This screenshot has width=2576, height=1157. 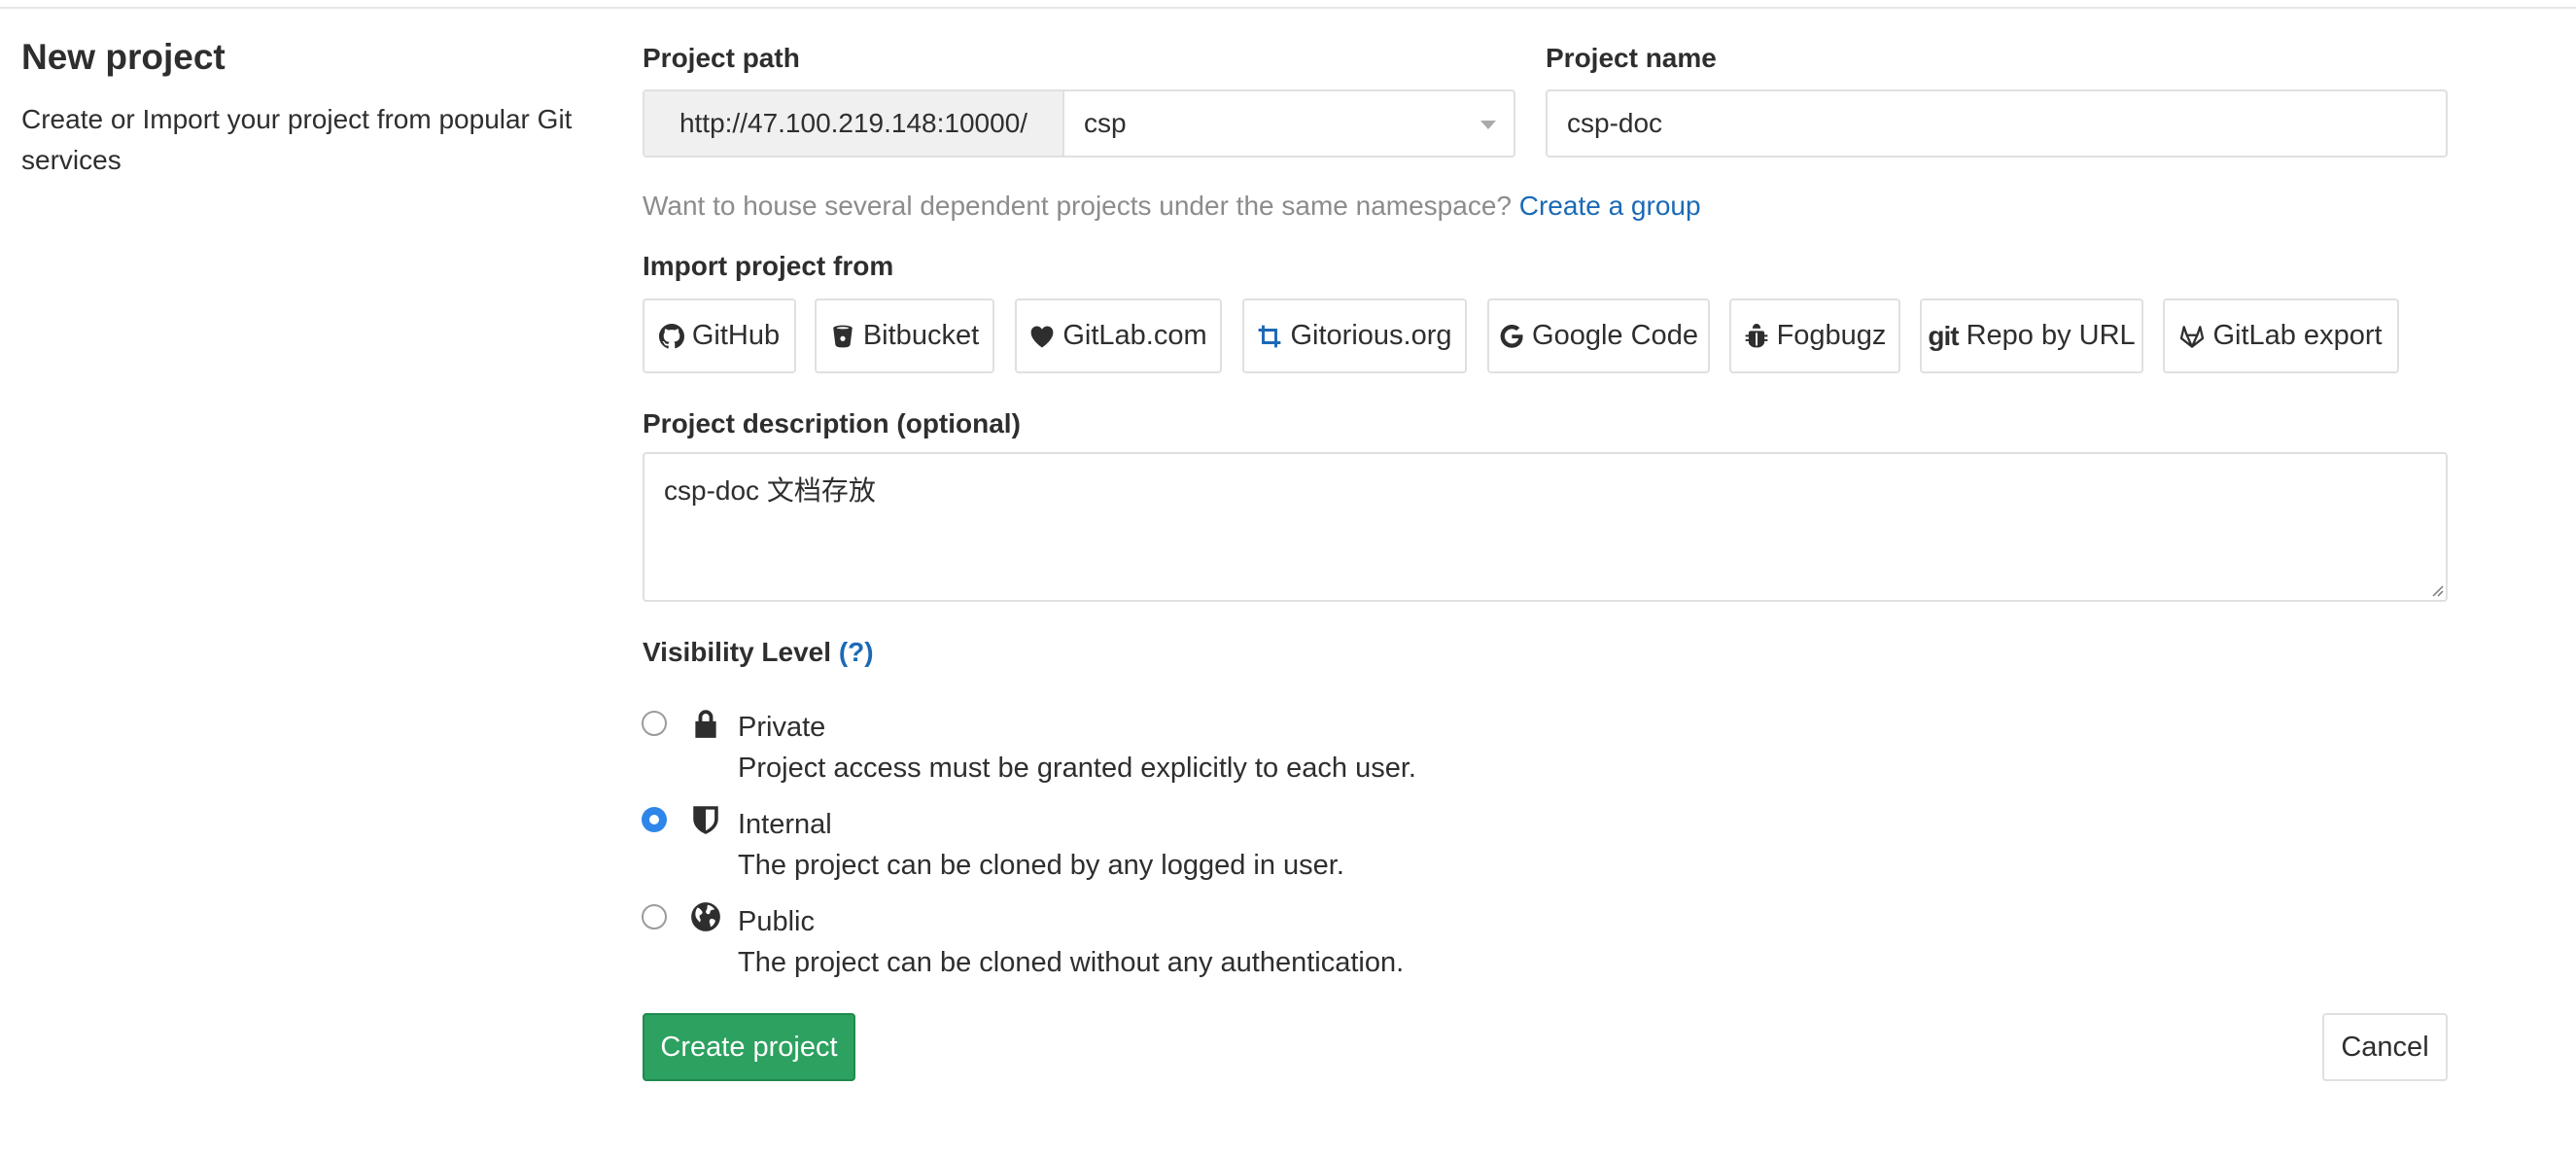 What do you see at coordinates (1371, 335) in the screenshot?
I see `import-gitorious-label: Gitorious.org` at bounding box center [1371, 335].